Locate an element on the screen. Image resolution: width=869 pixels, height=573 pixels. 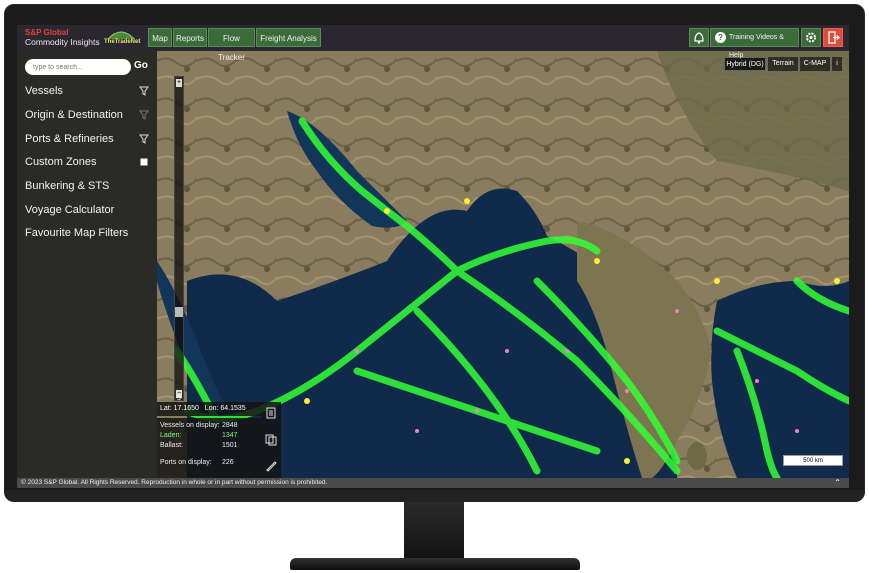
checkbox-icon is located at coordinates (144, 162).